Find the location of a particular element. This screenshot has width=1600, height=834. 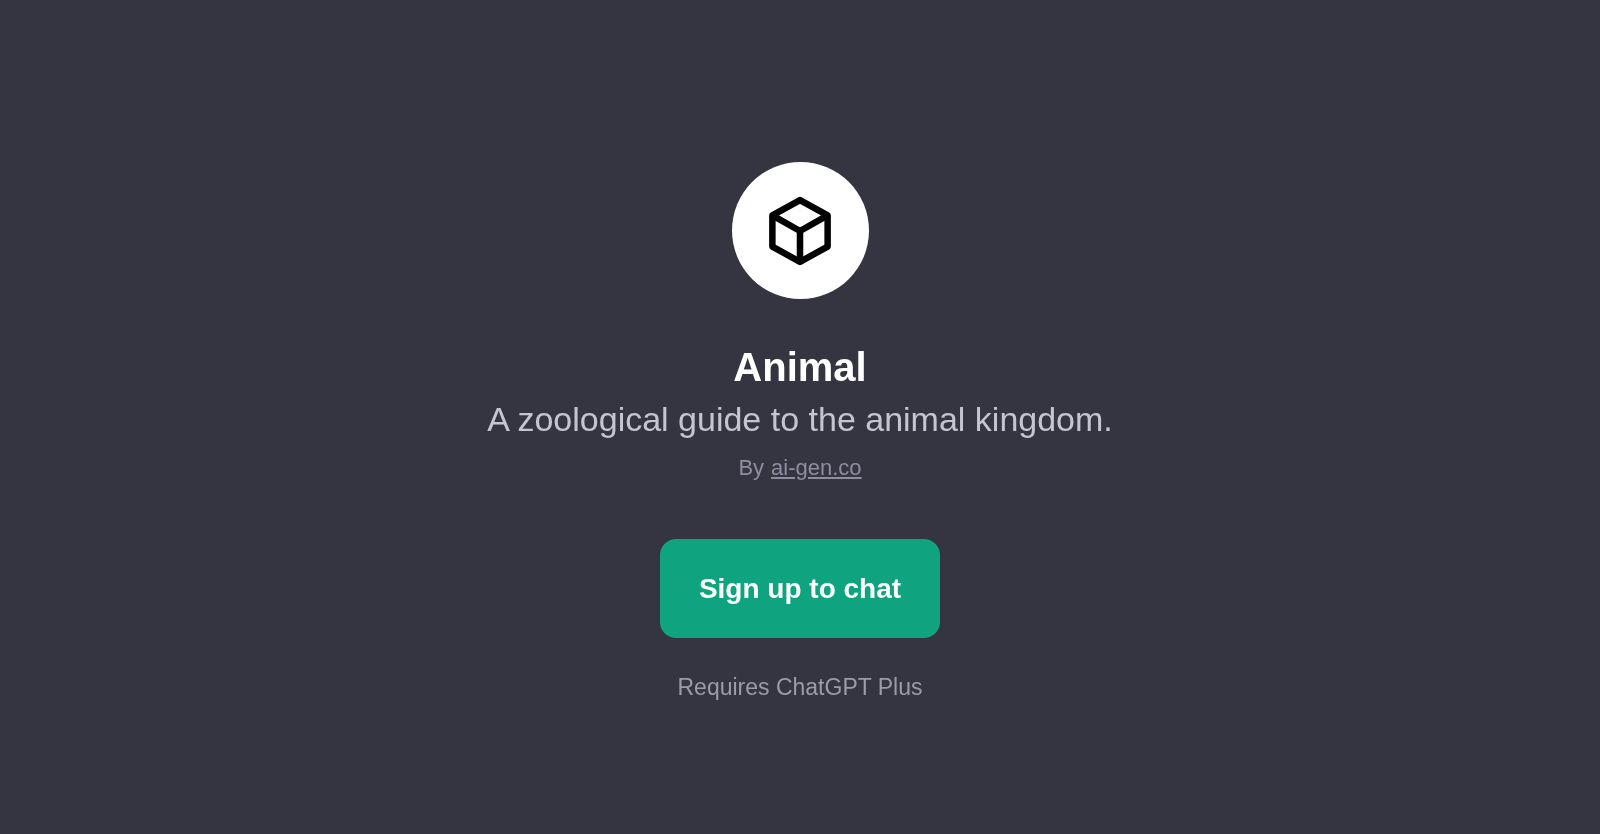

sign-up-button: Sign up to chat is located at coordinates (800, 588).